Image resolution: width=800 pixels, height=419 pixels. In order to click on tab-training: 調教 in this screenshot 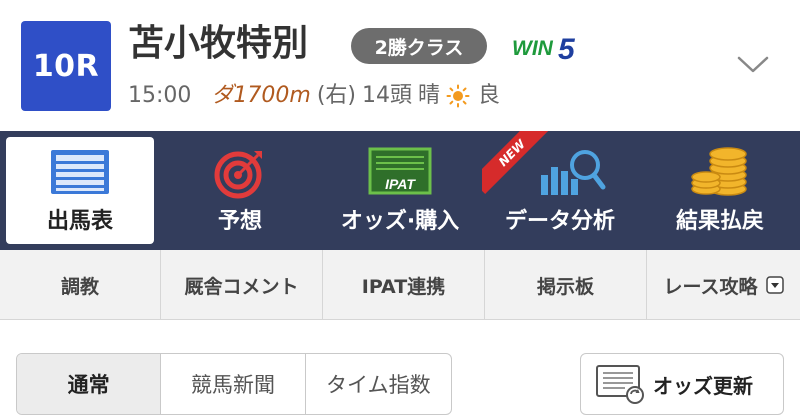, I will do `click(80, 285)`.